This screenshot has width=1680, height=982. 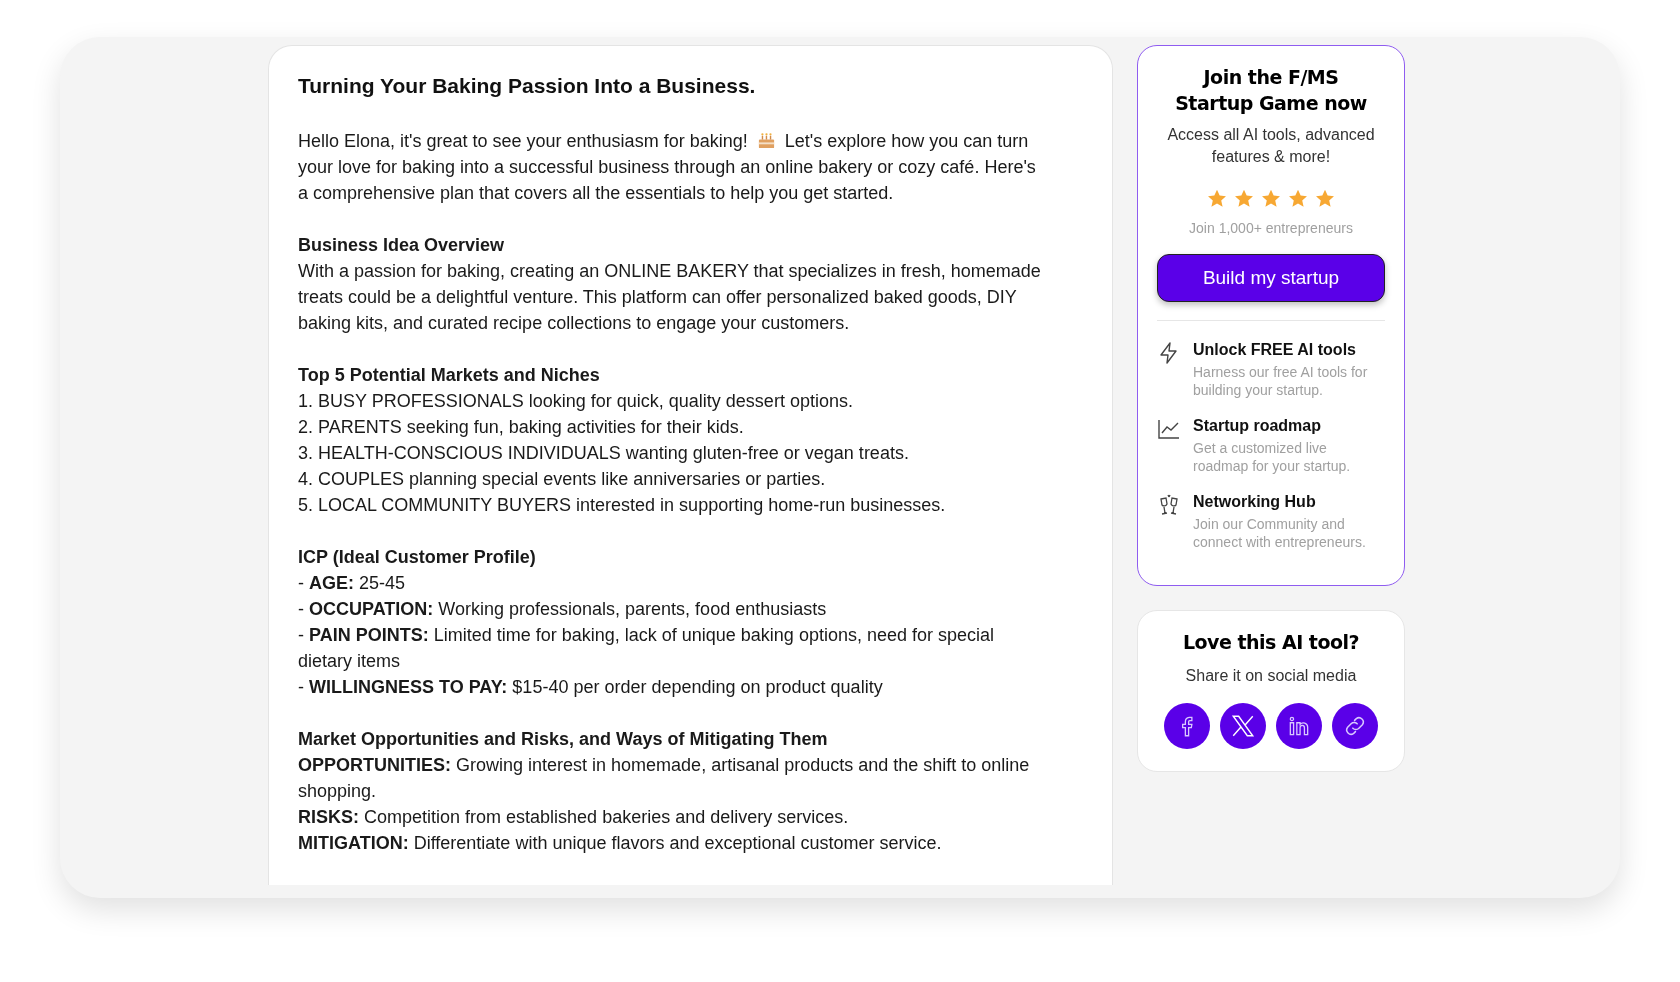 I want to click on cake-icon, so click(x=766, y=140).